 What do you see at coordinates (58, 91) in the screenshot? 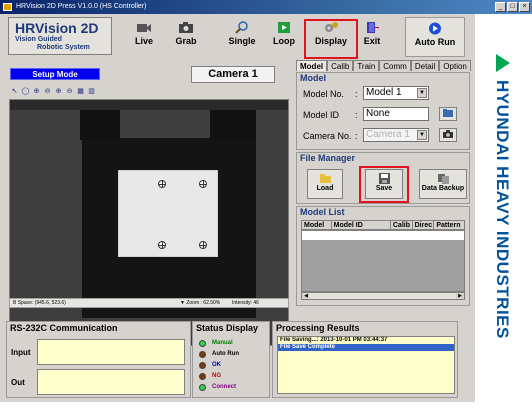
I see `zoom-in-2-icon: ⊕` at bounding box center [58, 91].